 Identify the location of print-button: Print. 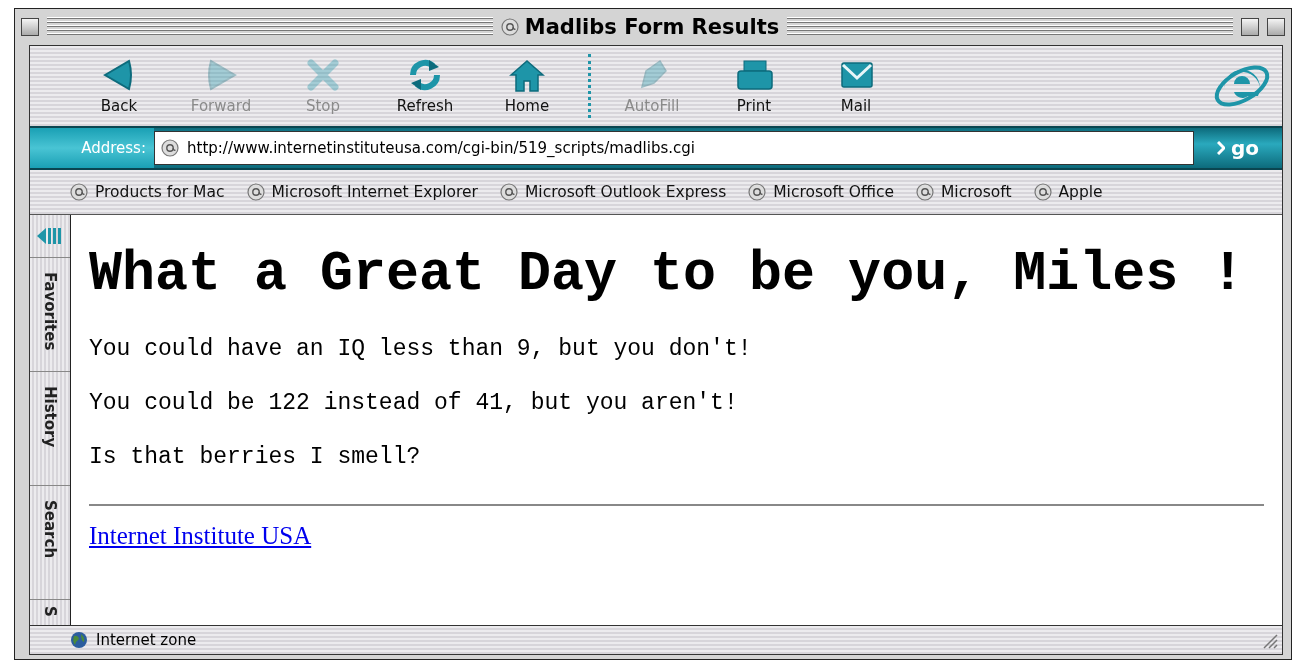
(754, 86).